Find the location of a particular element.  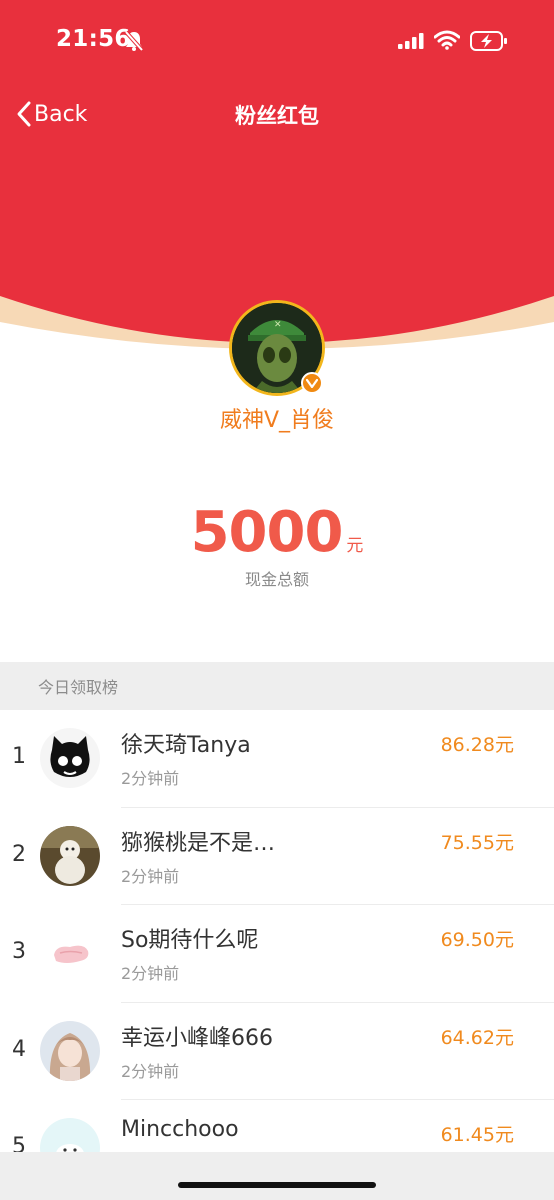

claim-amount: 75.55元 is located at coordinates (477, 842).